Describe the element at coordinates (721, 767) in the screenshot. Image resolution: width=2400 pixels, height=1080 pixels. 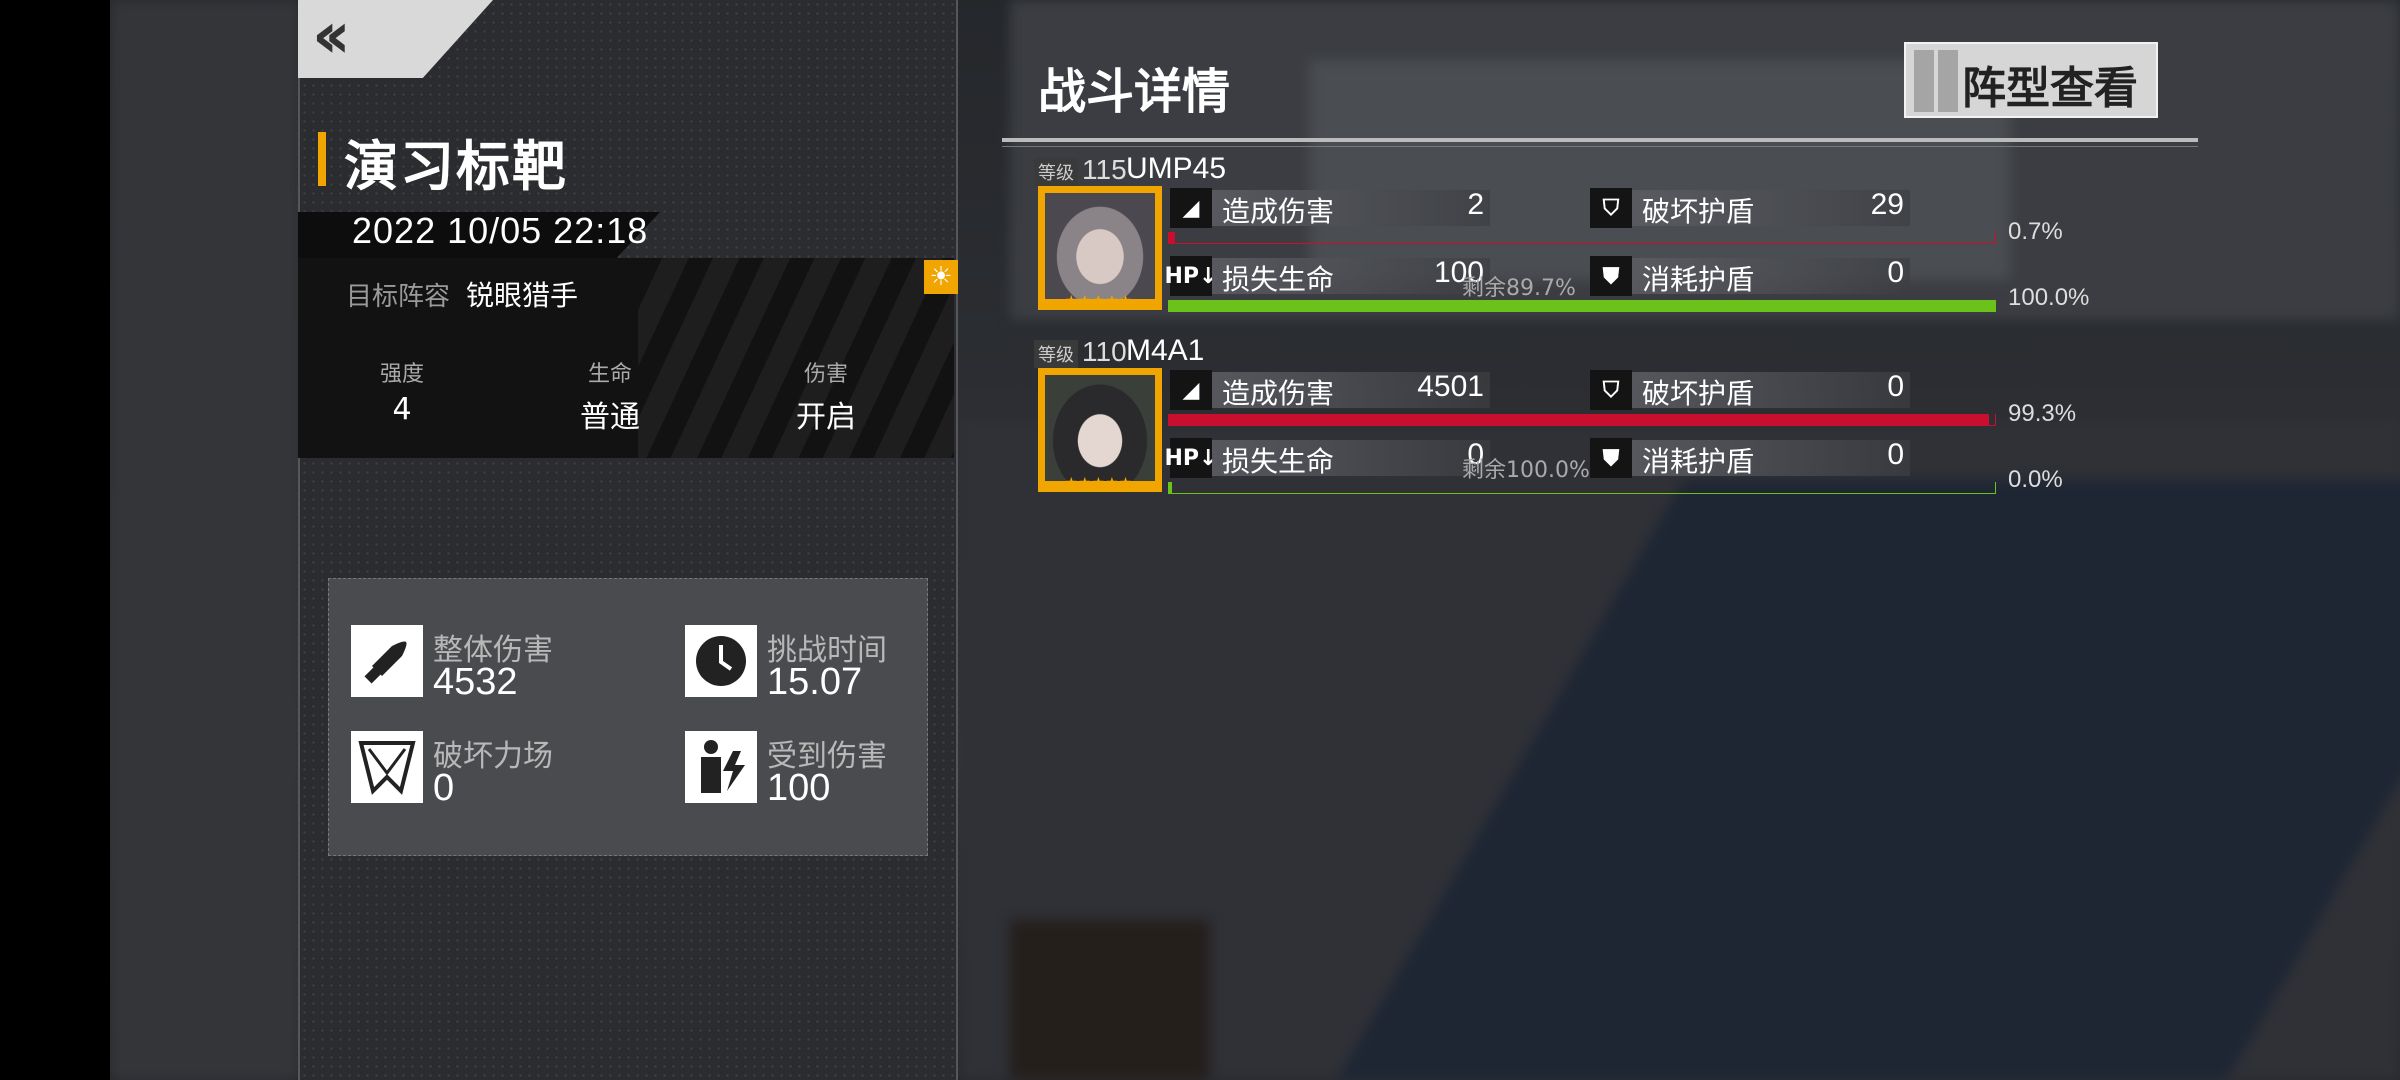
I see `hit-person-icon` at that location.